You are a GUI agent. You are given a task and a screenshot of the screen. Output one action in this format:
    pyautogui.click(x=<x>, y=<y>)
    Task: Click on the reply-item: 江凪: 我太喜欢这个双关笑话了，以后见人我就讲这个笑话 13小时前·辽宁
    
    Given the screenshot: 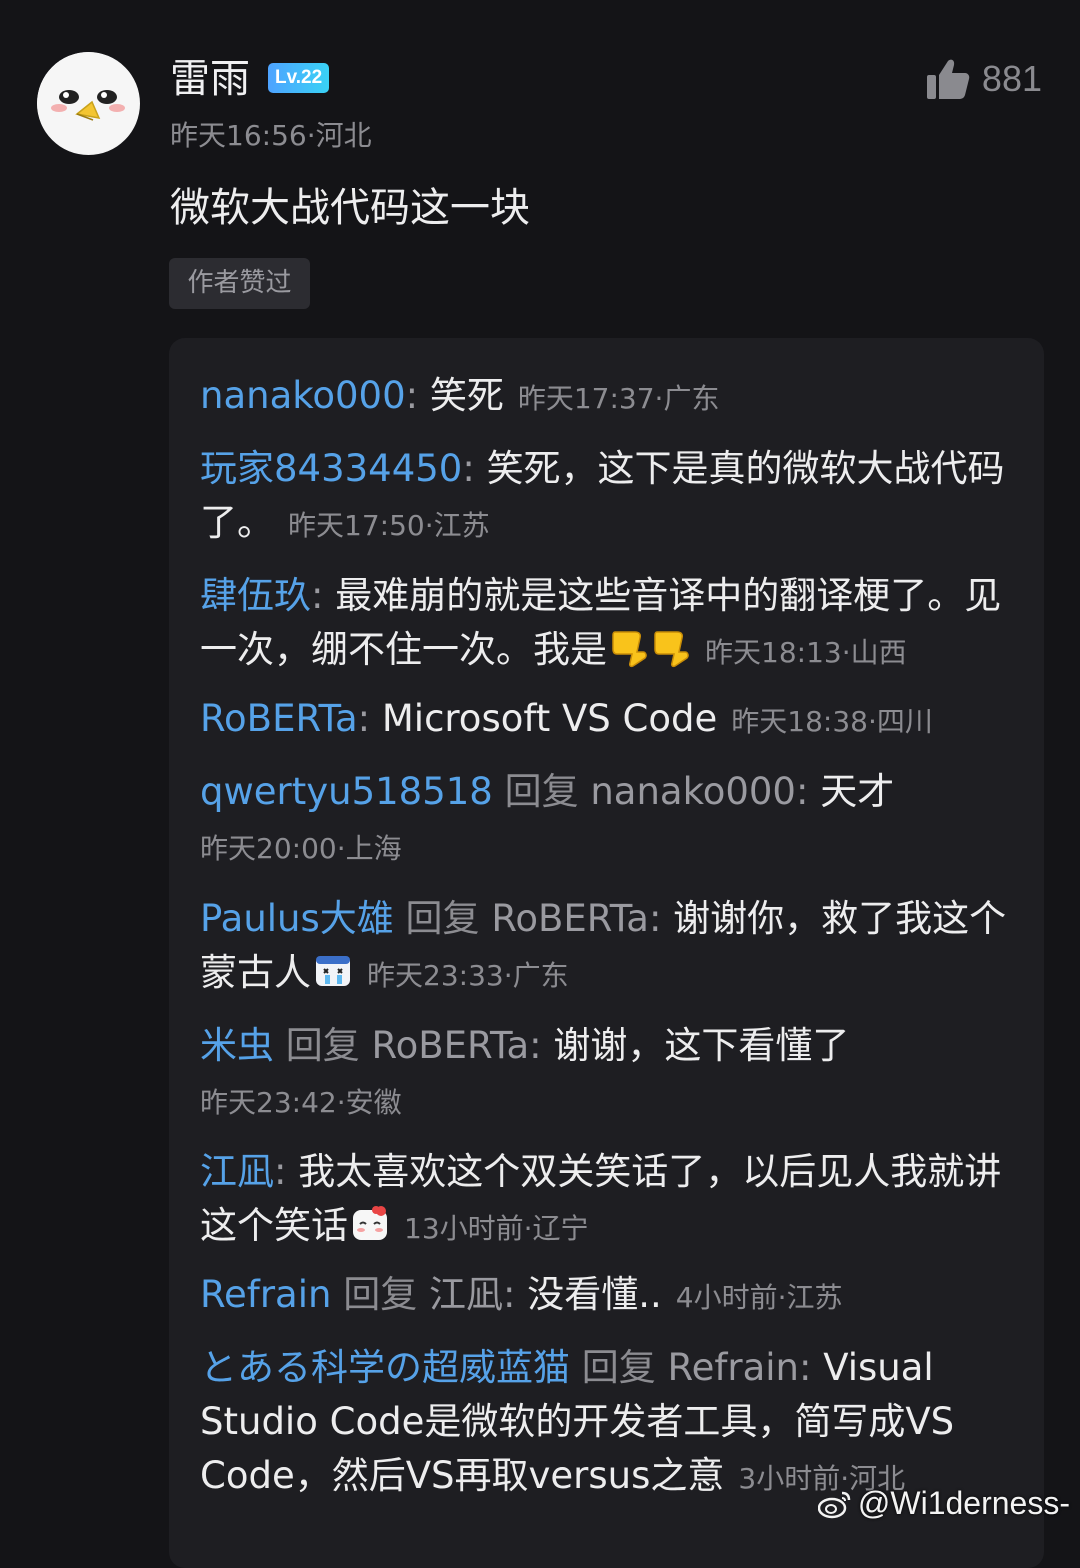 What is the action you would take?
    pyautogui.click(x=607, y=1200)
    